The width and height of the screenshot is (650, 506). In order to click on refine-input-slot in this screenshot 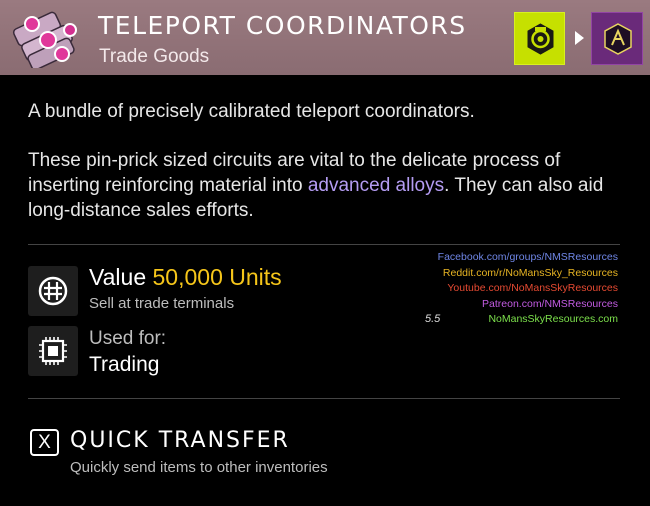, I will do `click(539, 38)`.